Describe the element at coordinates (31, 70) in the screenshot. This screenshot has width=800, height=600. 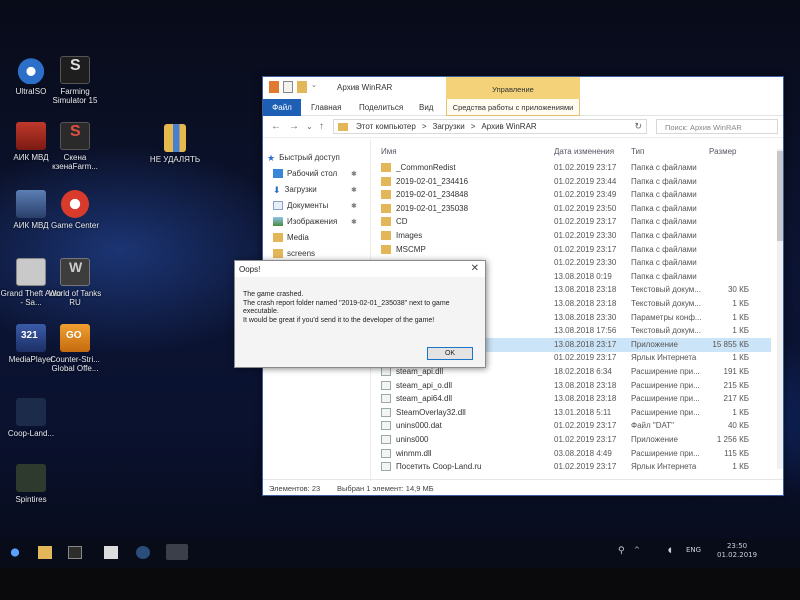
I see `ultraiso-icon` at that location.